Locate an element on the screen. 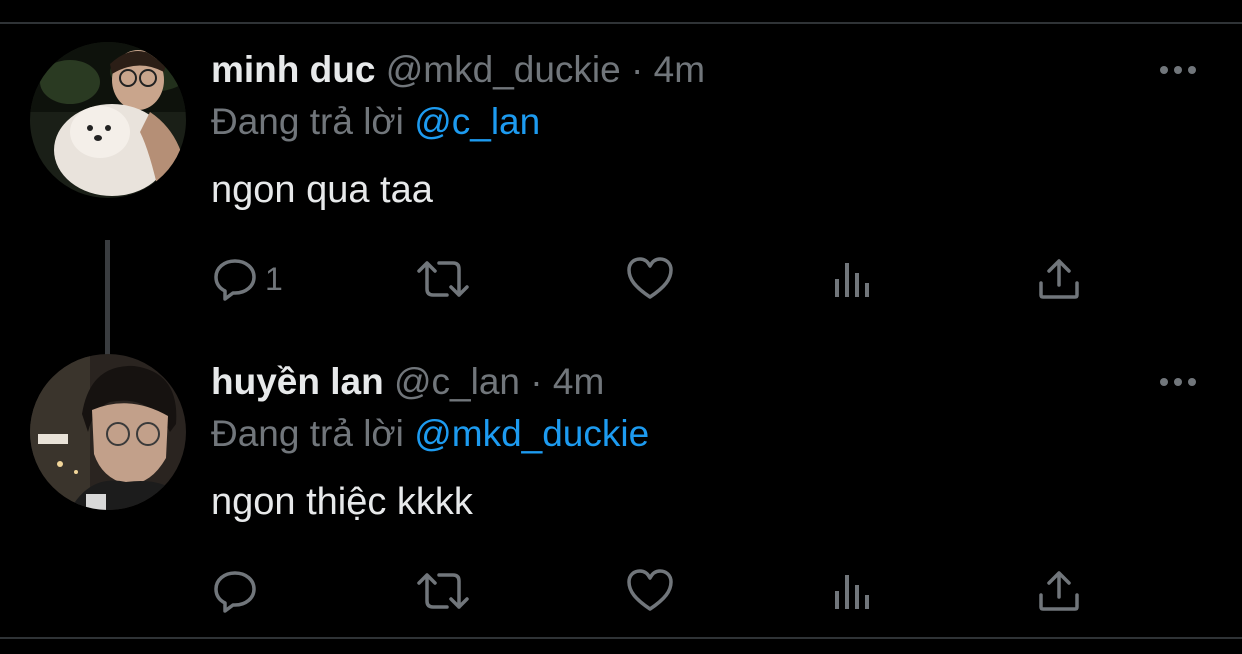 The height and width of the screenshot is (654, 1242). display-name: minh duc is located at coordinates (293, 69).